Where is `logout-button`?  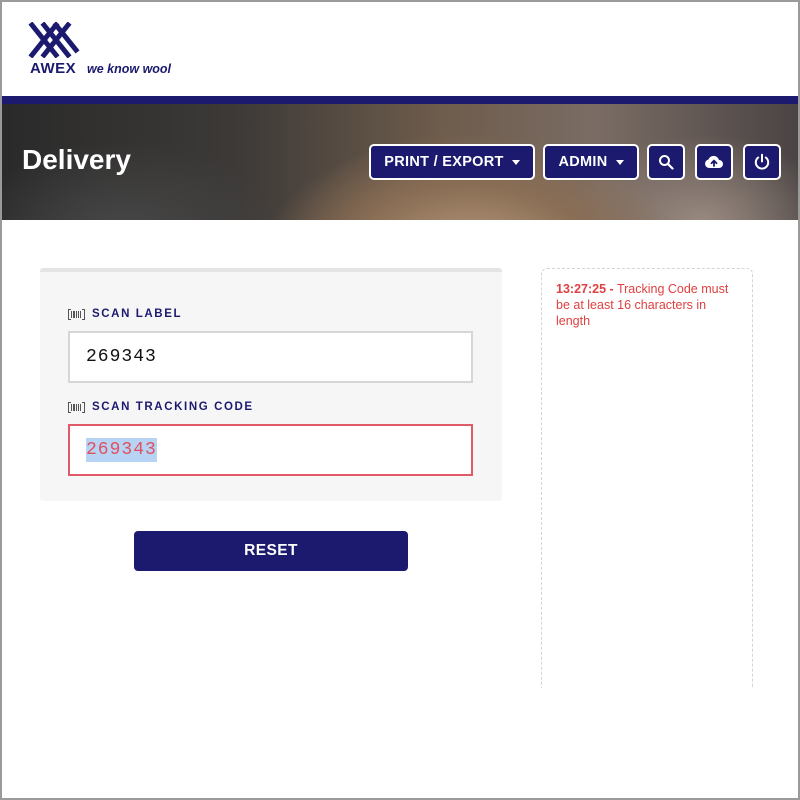
logout-button is located at coordinates (762, 162).